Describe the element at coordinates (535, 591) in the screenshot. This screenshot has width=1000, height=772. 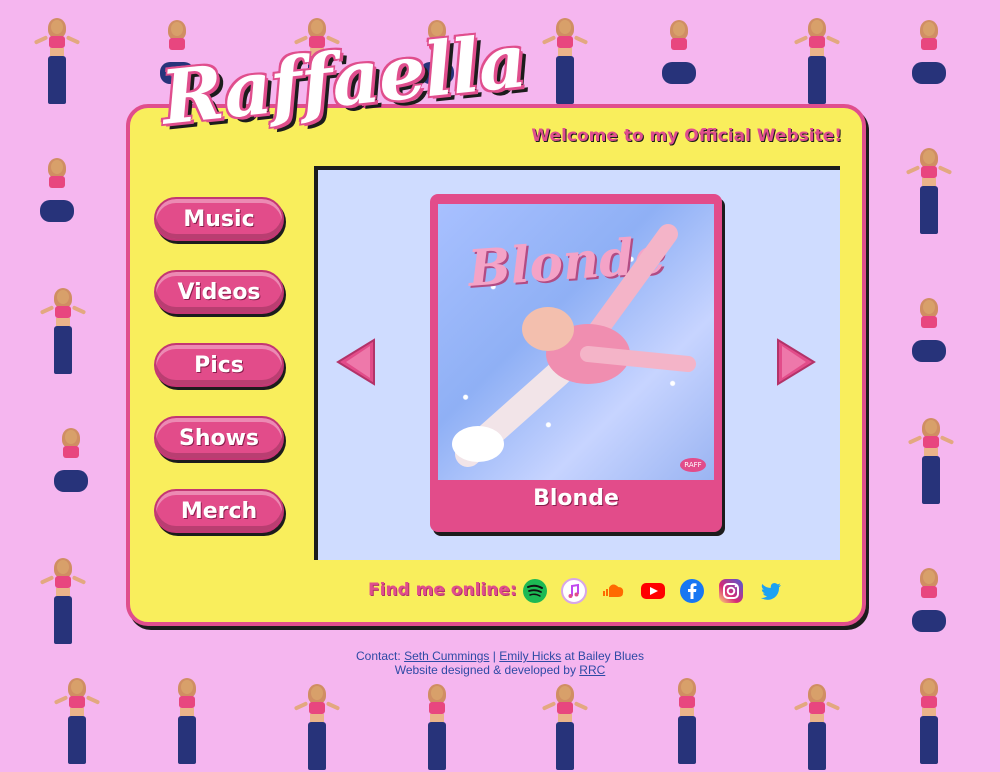
I see `spotify-icon` at that location.